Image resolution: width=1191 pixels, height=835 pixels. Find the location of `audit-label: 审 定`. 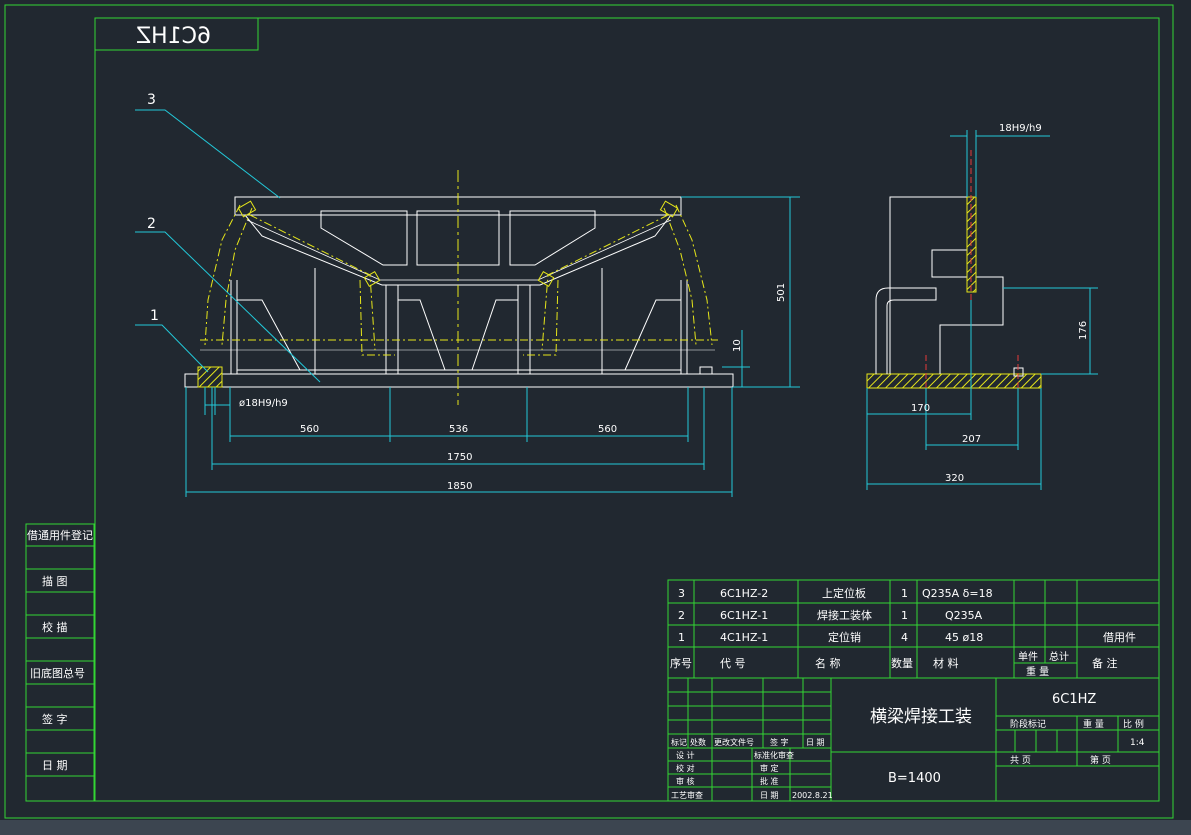

audit-label: 审 定 is located at coordinates (769, 768).